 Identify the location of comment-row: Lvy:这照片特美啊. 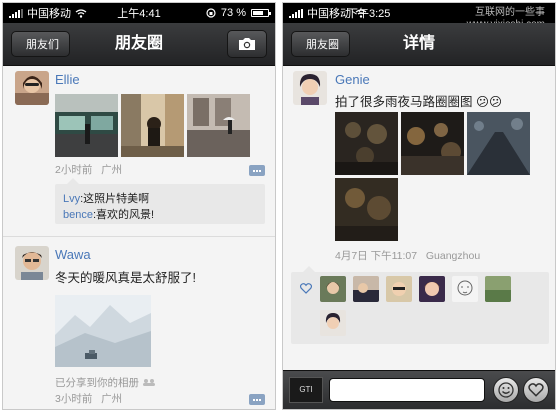
(106, 198).